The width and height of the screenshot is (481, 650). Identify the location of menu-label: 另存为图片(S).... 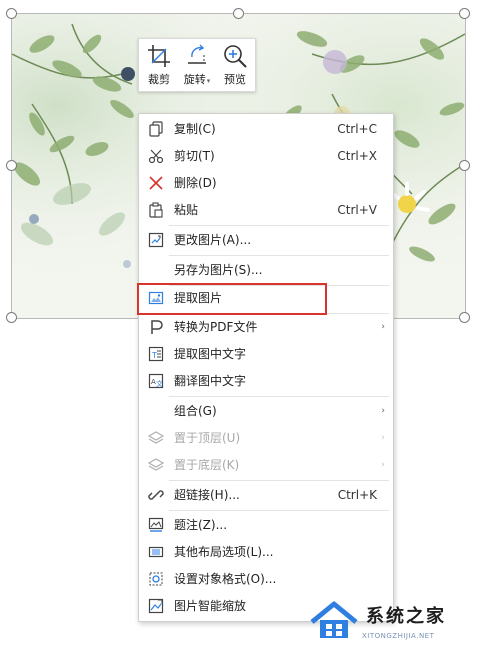
(218, 270).